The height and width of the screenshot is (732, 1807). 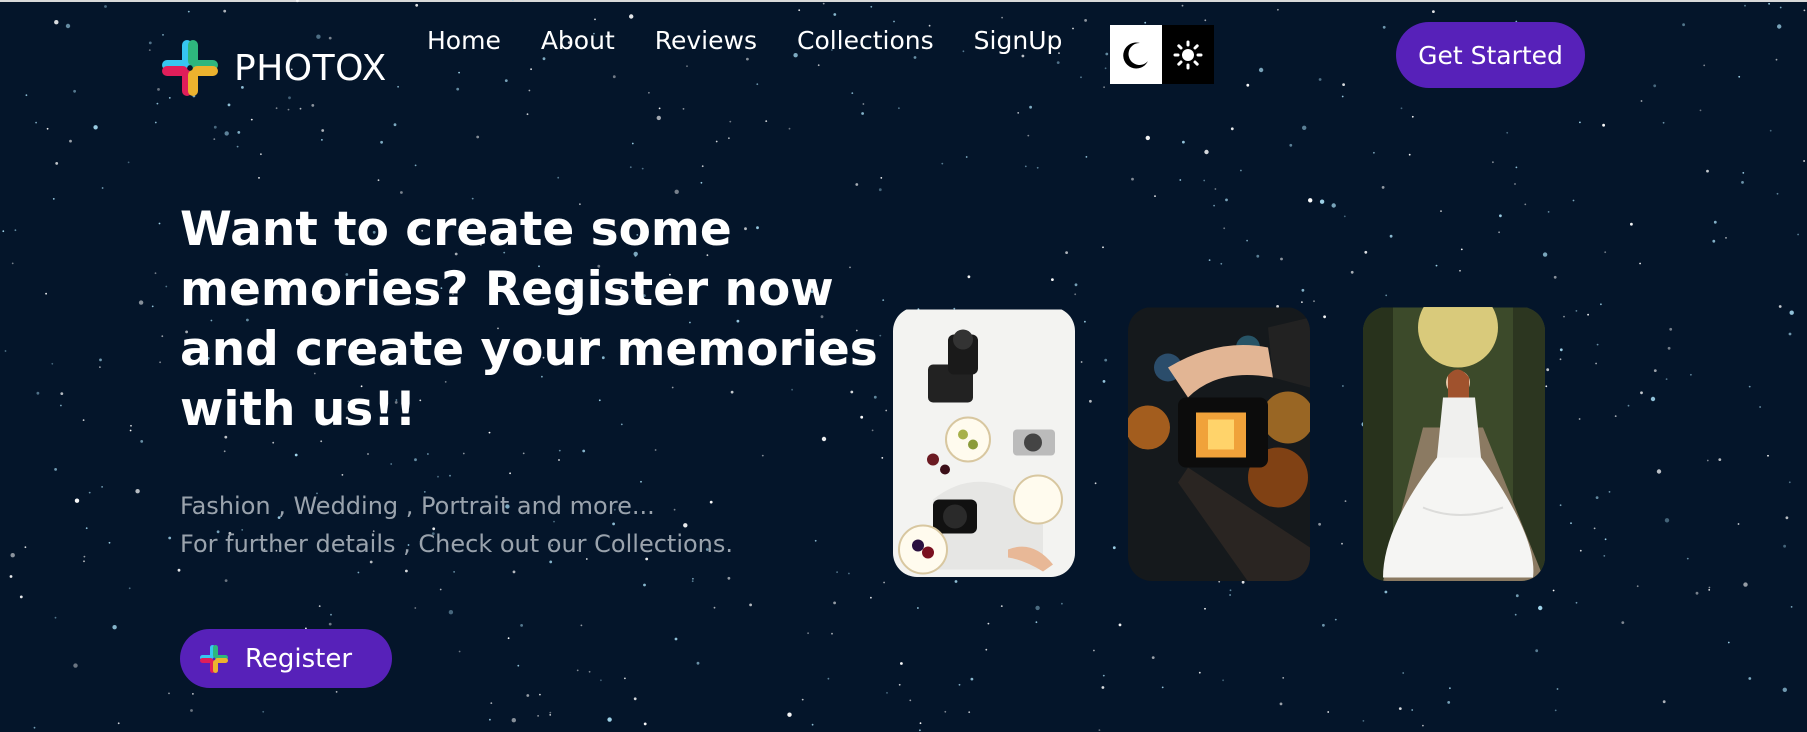 What do you see at coordinates (1490, 55) in the screenshot?
I see `get-started-button: Get Started` at bounding box center [1490, 55].